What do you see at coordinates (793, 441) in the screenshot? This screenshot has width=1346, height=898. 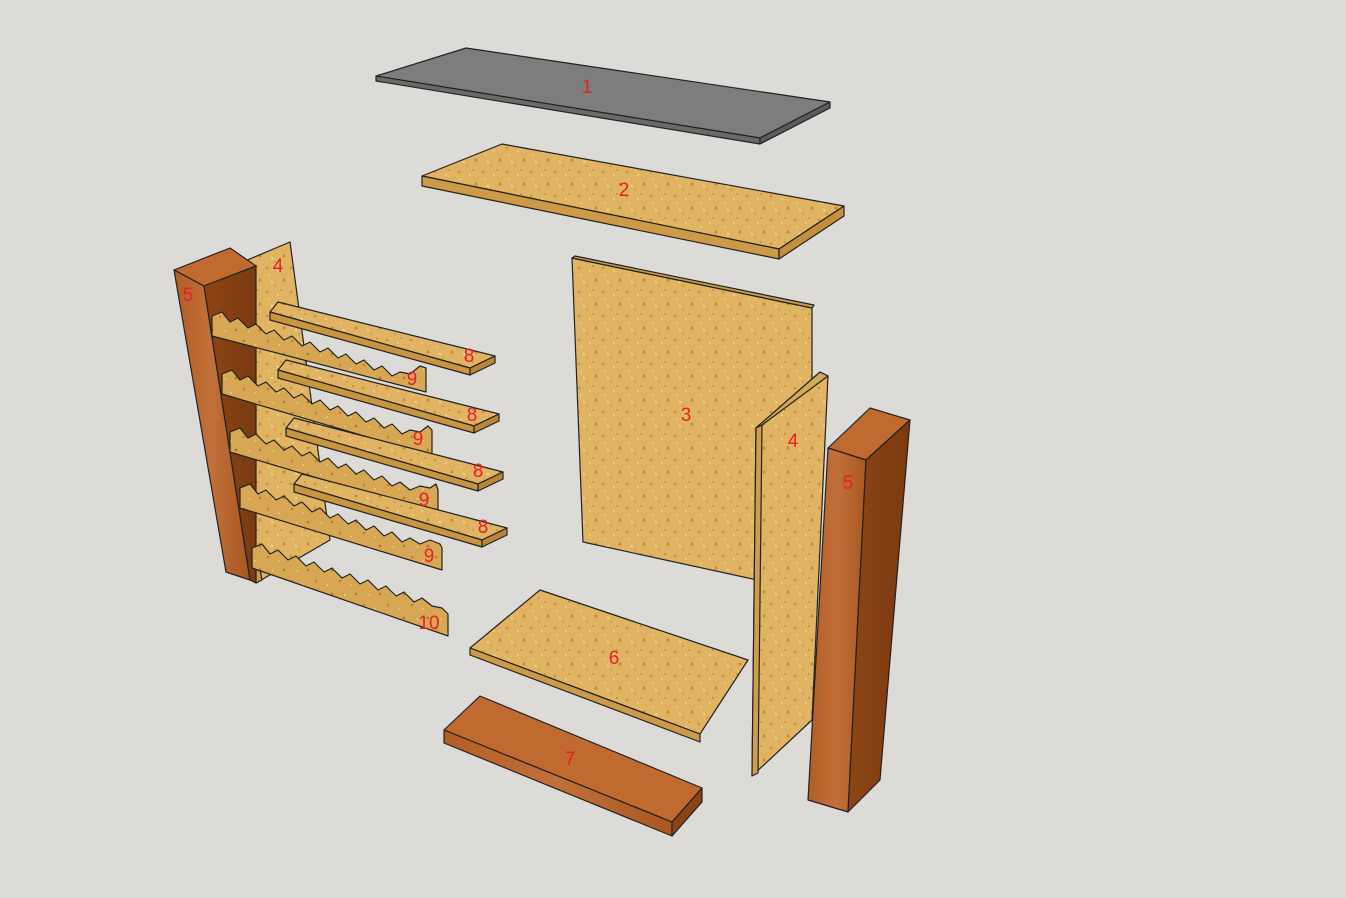 I see `label-right-side-panel: 4` at bounding box center [793, 441].